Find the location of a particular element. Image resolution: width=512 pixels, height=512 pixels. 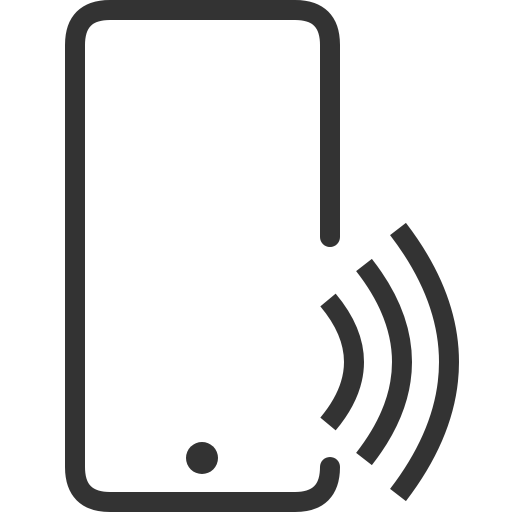

signal-wave-medium is located at coordinates (384, 362).